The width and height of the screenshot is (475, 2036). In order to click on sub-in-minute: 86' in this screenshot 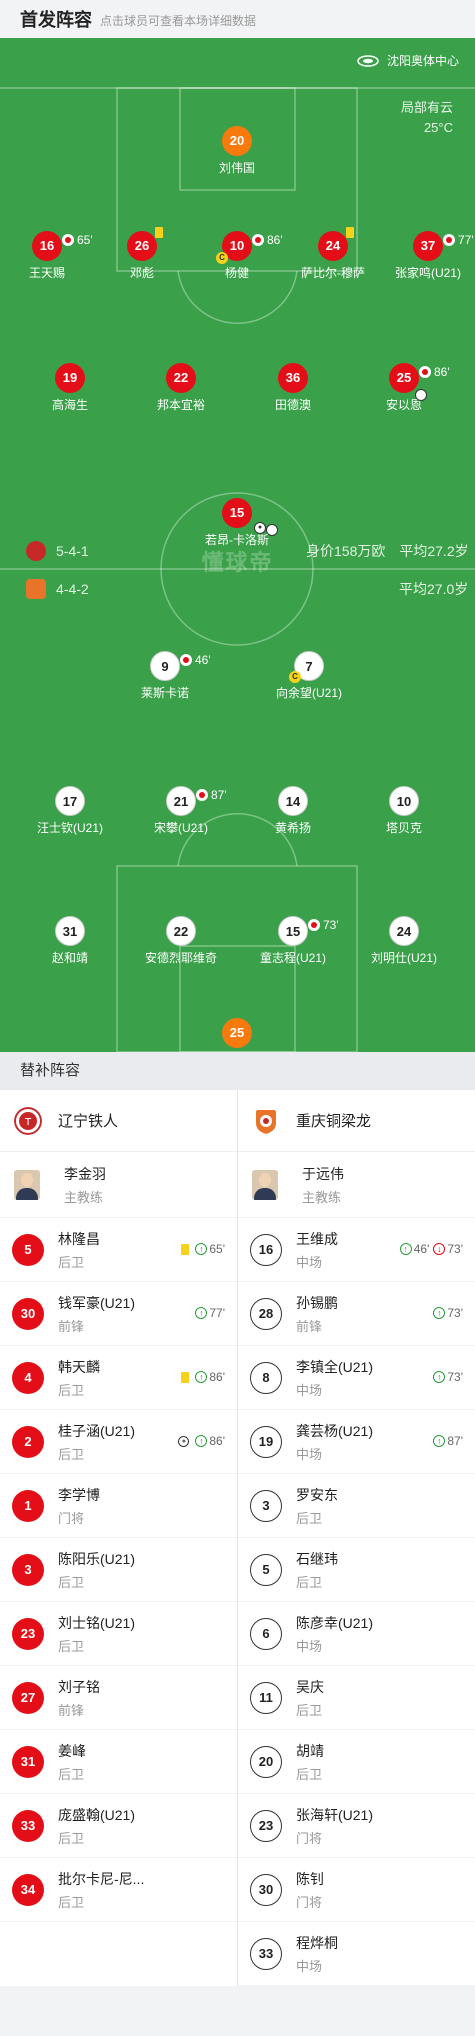, I will do `click(217, 1441)`.